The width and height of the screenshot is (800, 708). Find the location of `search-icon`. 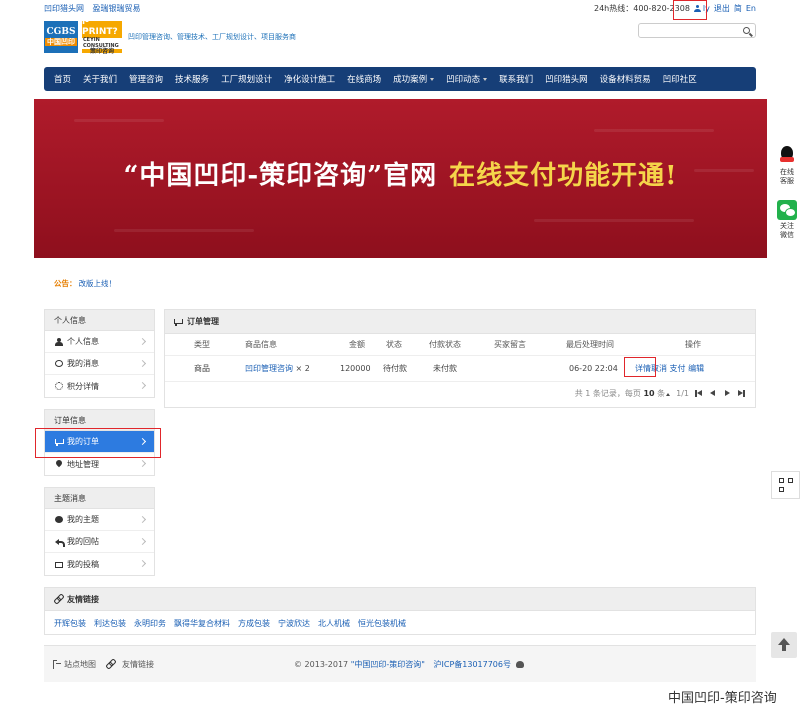

search-icon is located at coordinates (746, 30).